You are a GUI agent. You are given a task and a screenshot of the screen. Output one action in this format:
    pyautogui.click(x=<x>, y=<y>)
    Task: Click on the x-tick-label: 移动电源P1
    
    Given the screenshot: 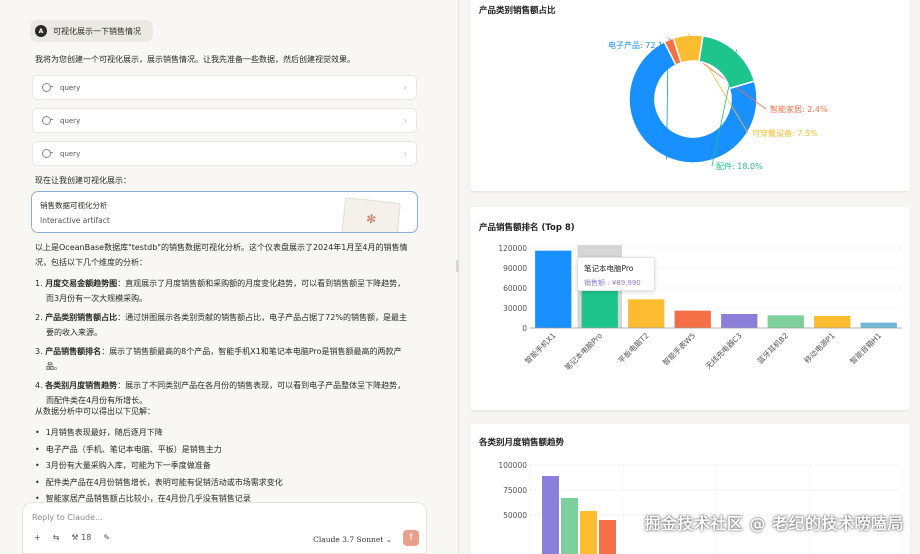 What is the action you would take?
    pyautogui.click(x=819, y=347)
    